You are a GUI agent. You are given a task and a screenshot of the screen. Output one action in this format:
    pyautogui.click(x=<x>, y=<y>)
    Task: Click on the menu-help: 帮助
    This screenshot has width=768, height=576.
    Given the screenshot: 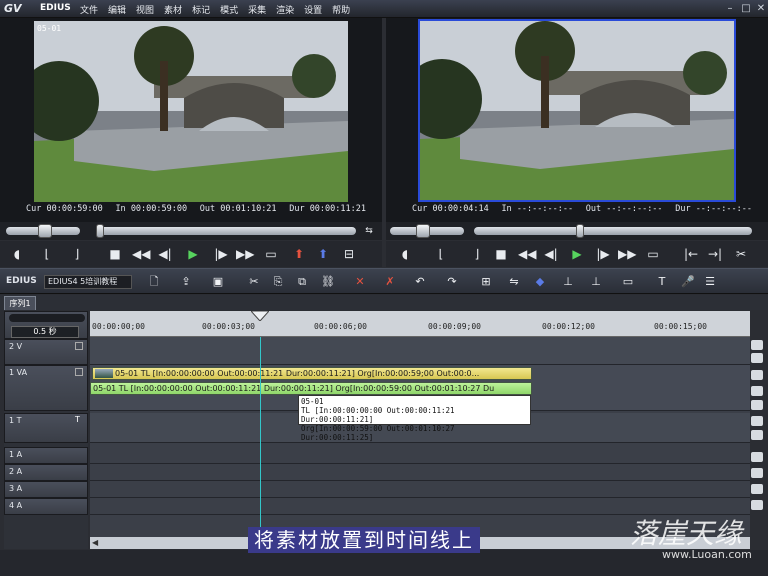 What is the action you would take?
    pyautogui.click(x=341, y=9)
    